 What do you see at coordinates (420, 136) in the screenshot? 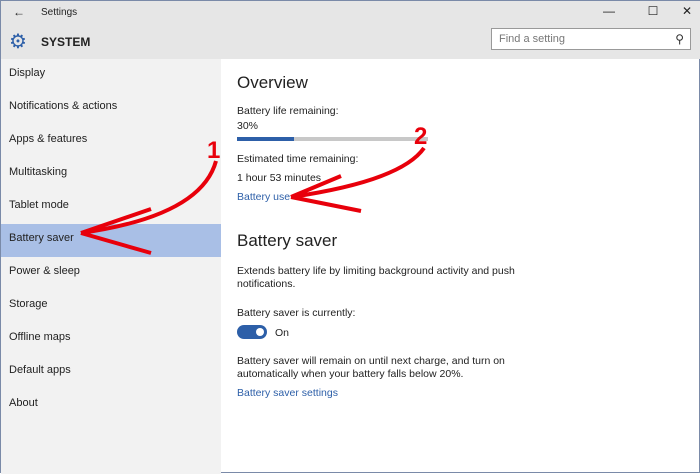
I see `annotation-2: 2` at bounding box center [420, 136].